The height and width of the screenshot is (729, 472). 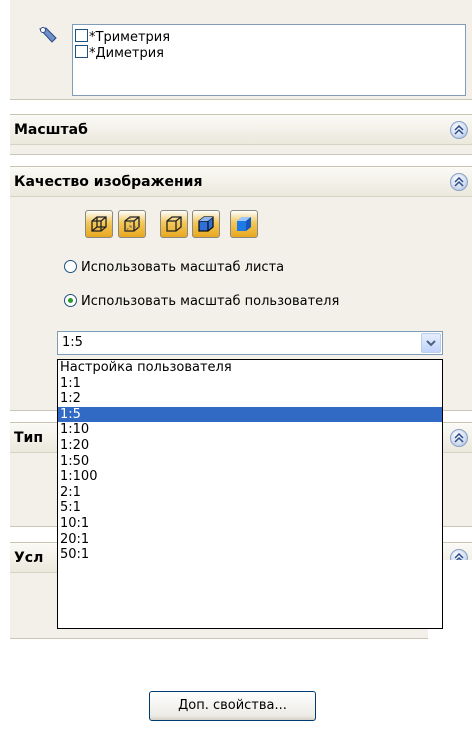 I want to click on shaded-with-edges-icon, so click(x=206, y=224).